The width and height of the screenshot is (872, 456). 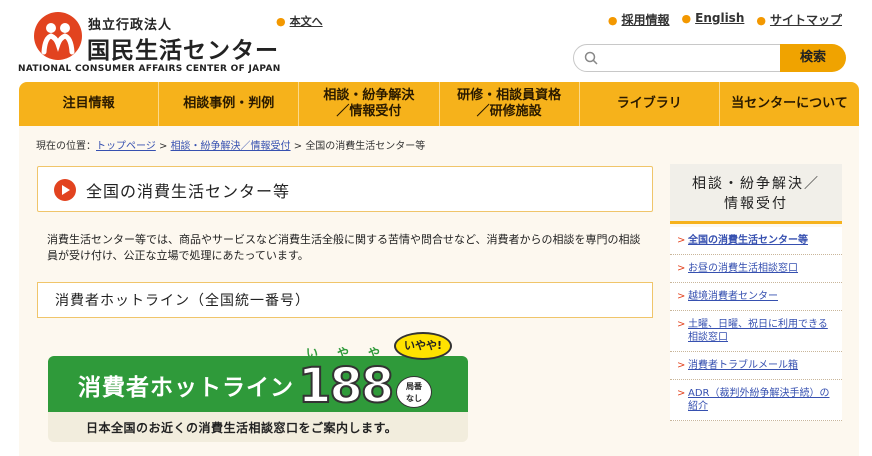 I want to click on nav-training: 研修・相談員資格 ／研修施設, so click(x=510, y=104).